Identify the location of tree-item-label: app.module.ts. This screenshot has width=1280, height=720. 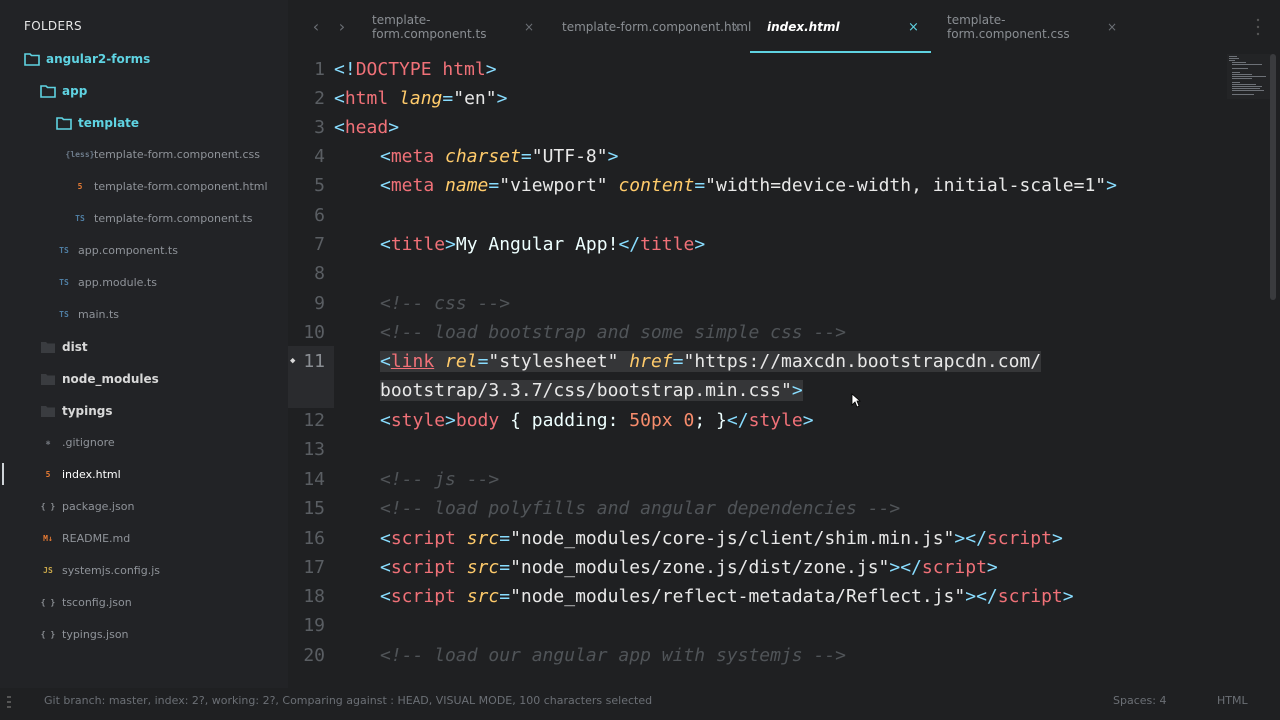
(117, 282).